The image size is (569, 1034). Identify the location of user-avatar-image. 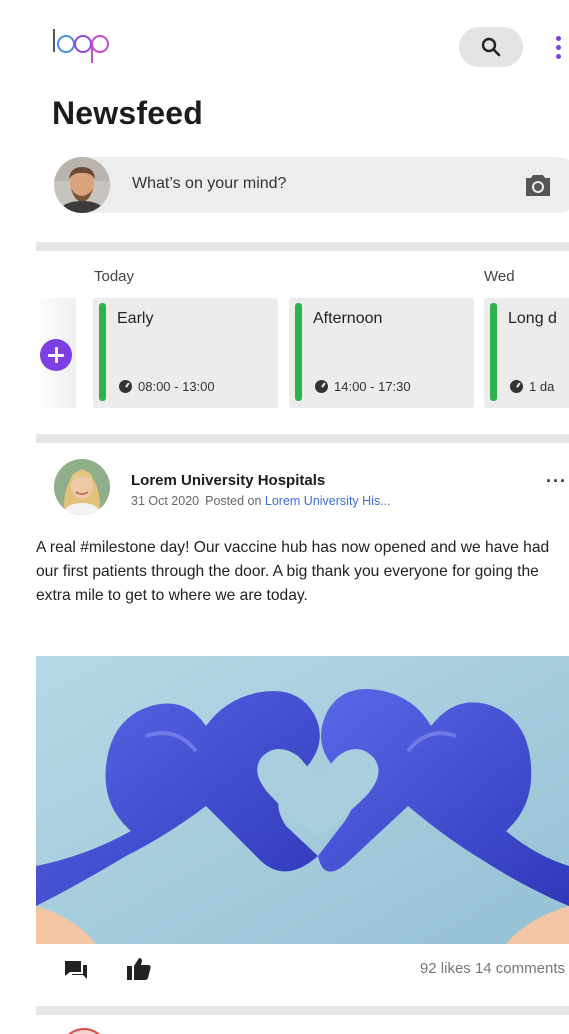
(82, 185).